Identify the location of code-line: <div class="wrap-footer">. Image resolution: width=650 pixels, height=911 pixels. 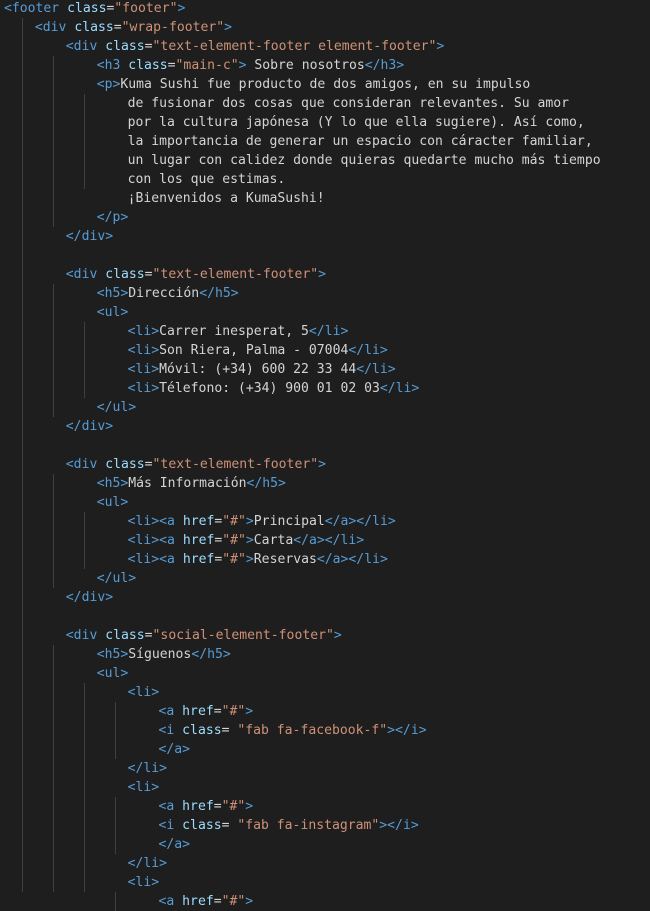
(133, 27).